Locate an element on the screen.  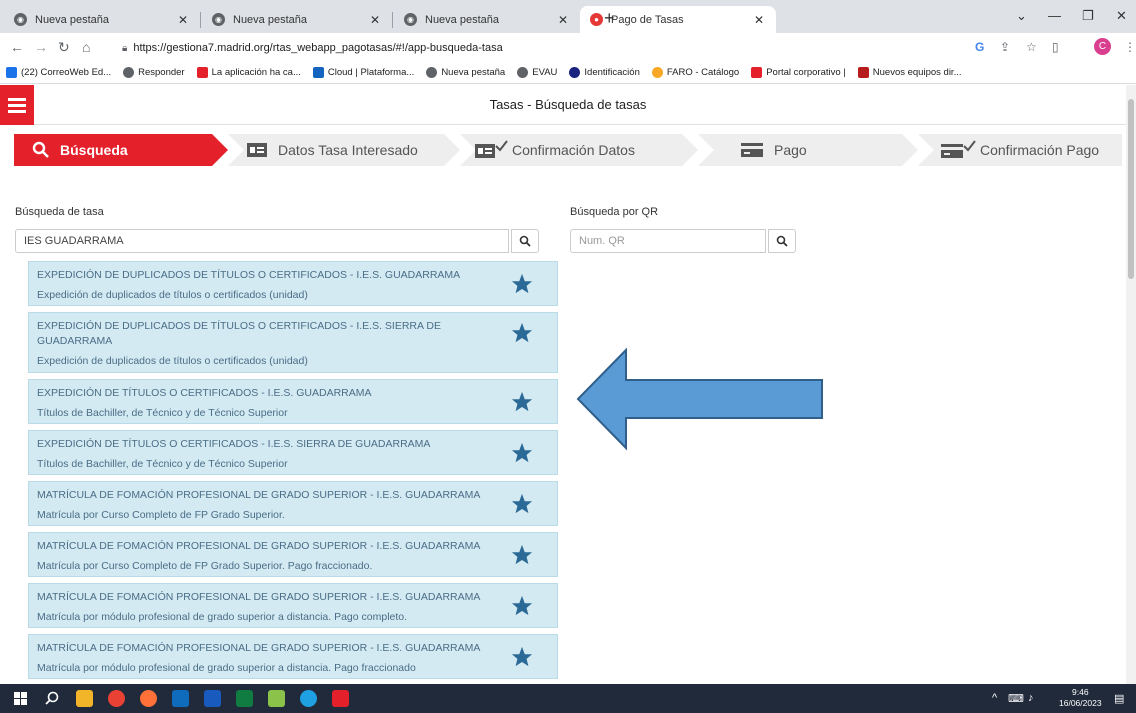
scrollbar-thumb is located at coordinates (1131, 189).